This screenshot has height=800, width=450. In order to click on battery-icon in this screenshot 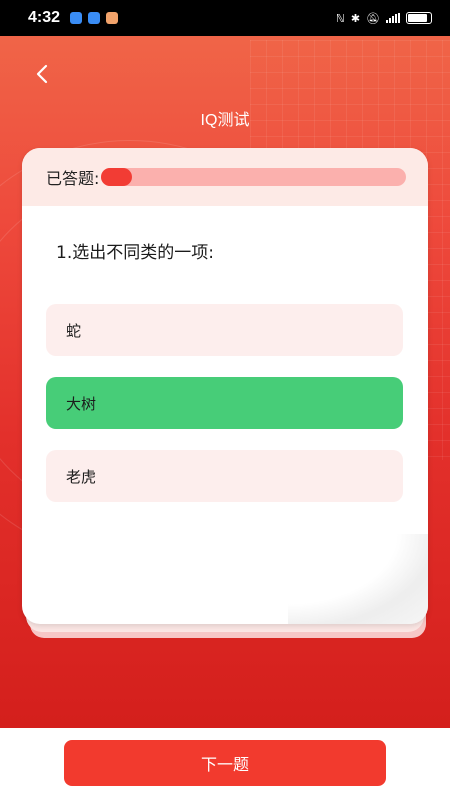, I will do `click(419, 18)`.